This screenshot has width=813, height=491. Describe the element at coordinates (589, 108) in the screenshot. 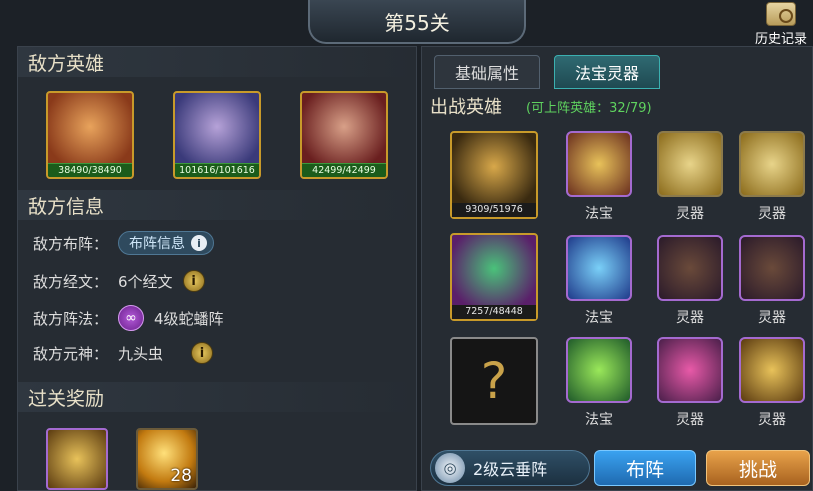

I see `available-heroes-count: (可上阵英雄：32/79)` at that location.